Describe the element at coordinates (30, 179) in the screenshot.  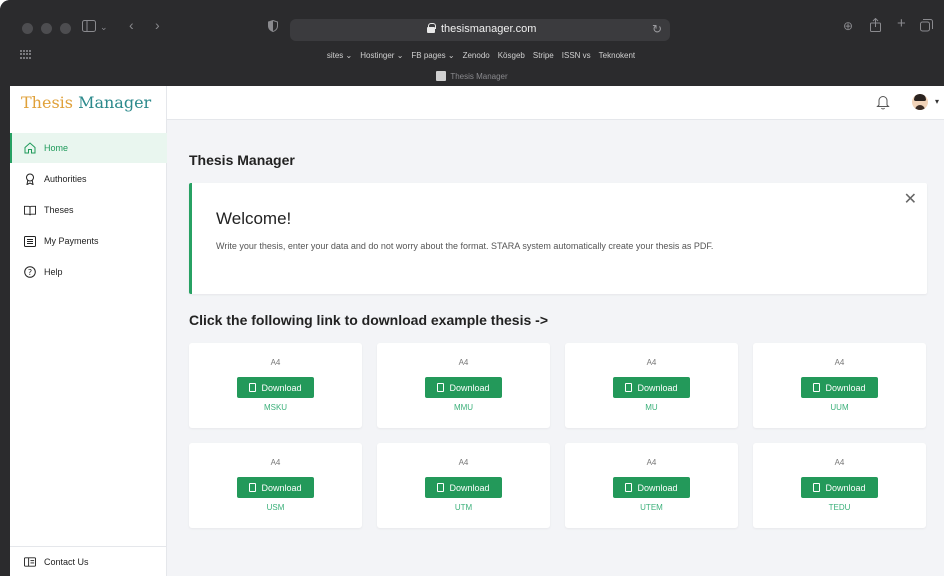
I see `badge-icon` at that location.